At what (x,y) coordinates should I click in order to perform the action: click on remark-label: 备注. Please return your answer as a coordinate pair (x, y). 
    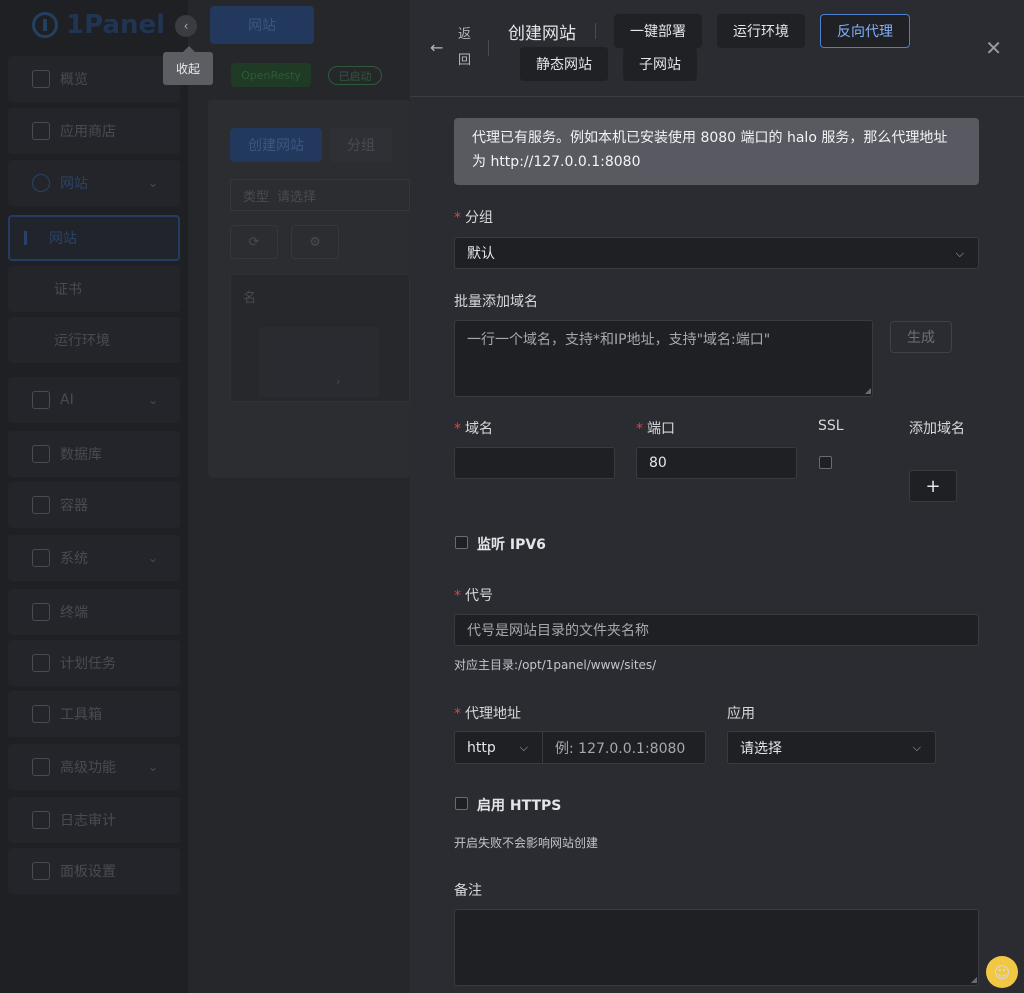
    Looking at the image, I should click on (468, 891).